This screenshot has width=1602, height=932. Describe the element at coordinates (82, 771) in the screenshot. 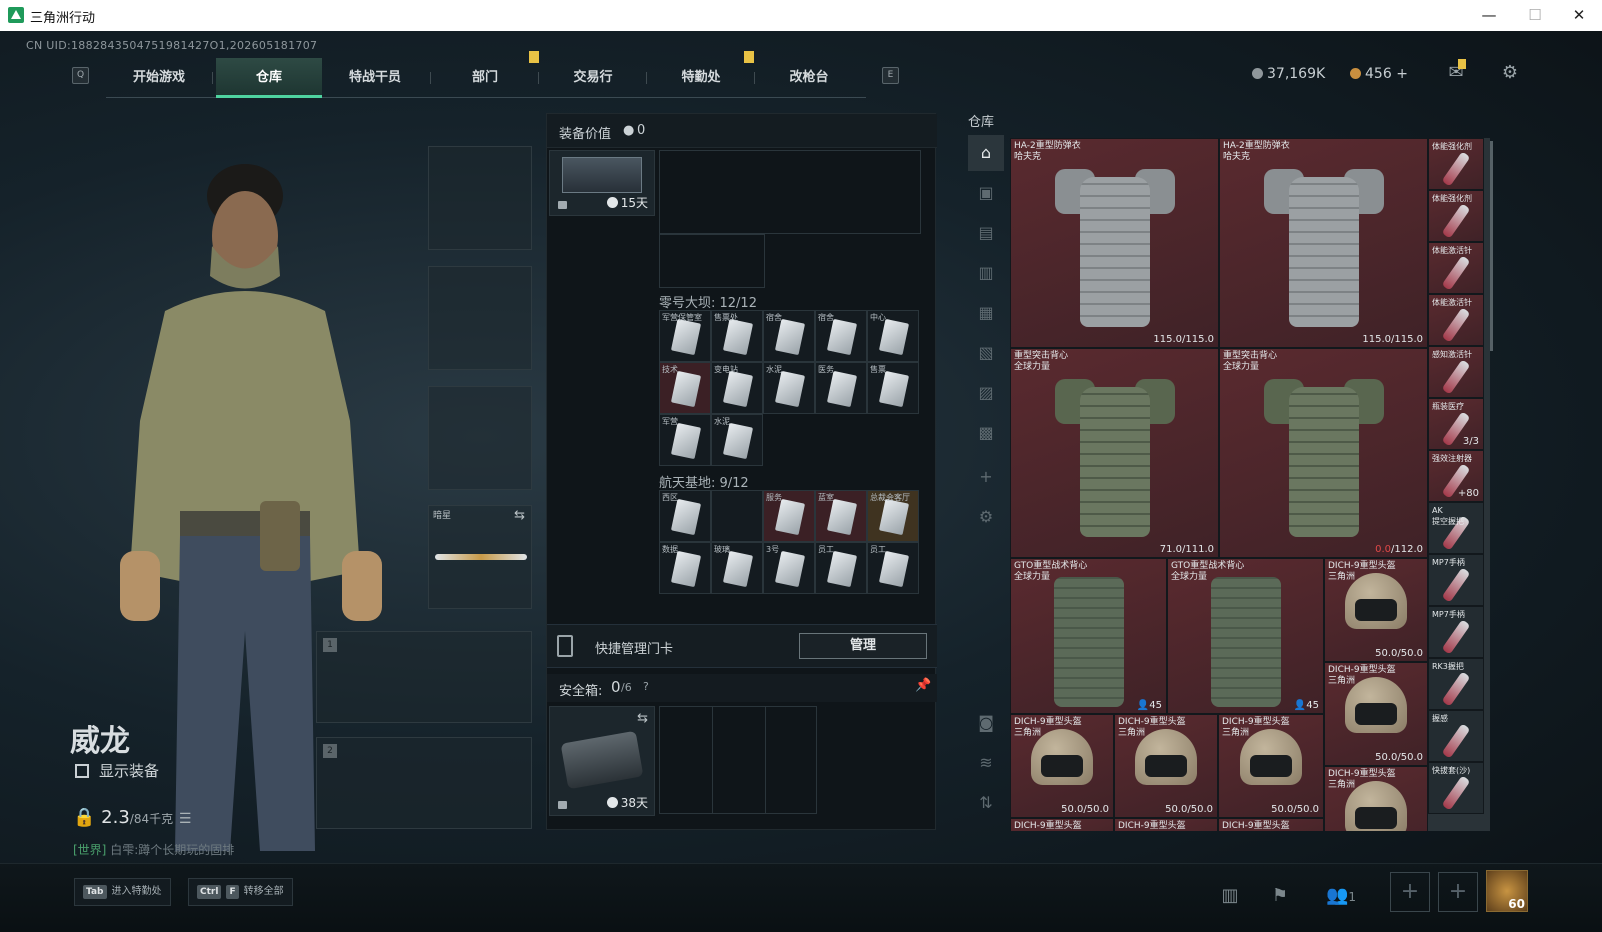

I see `checkbox-icon` at that location.